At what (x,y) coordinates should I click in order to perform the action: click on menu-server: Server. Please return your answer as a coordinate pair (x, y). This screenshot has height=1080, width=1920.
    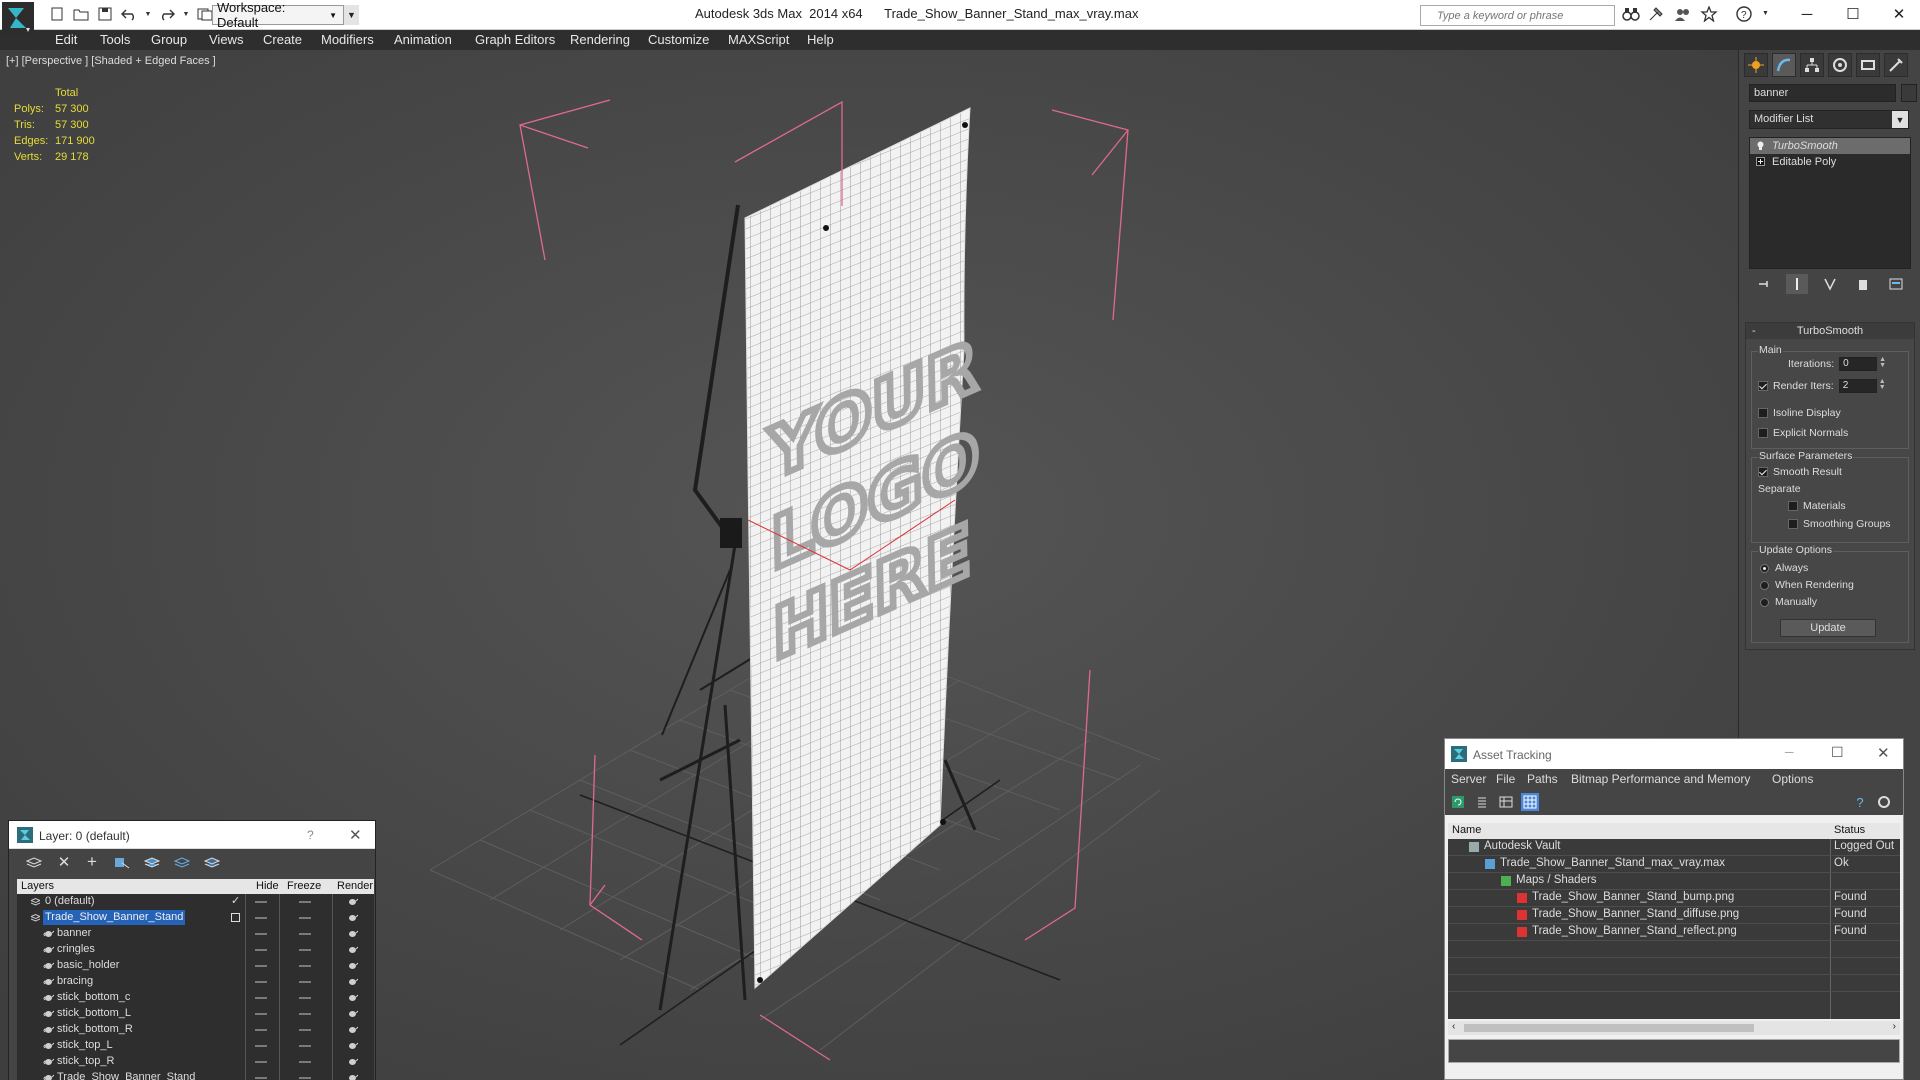
    Looking at the image, I should click on (1468, 779).